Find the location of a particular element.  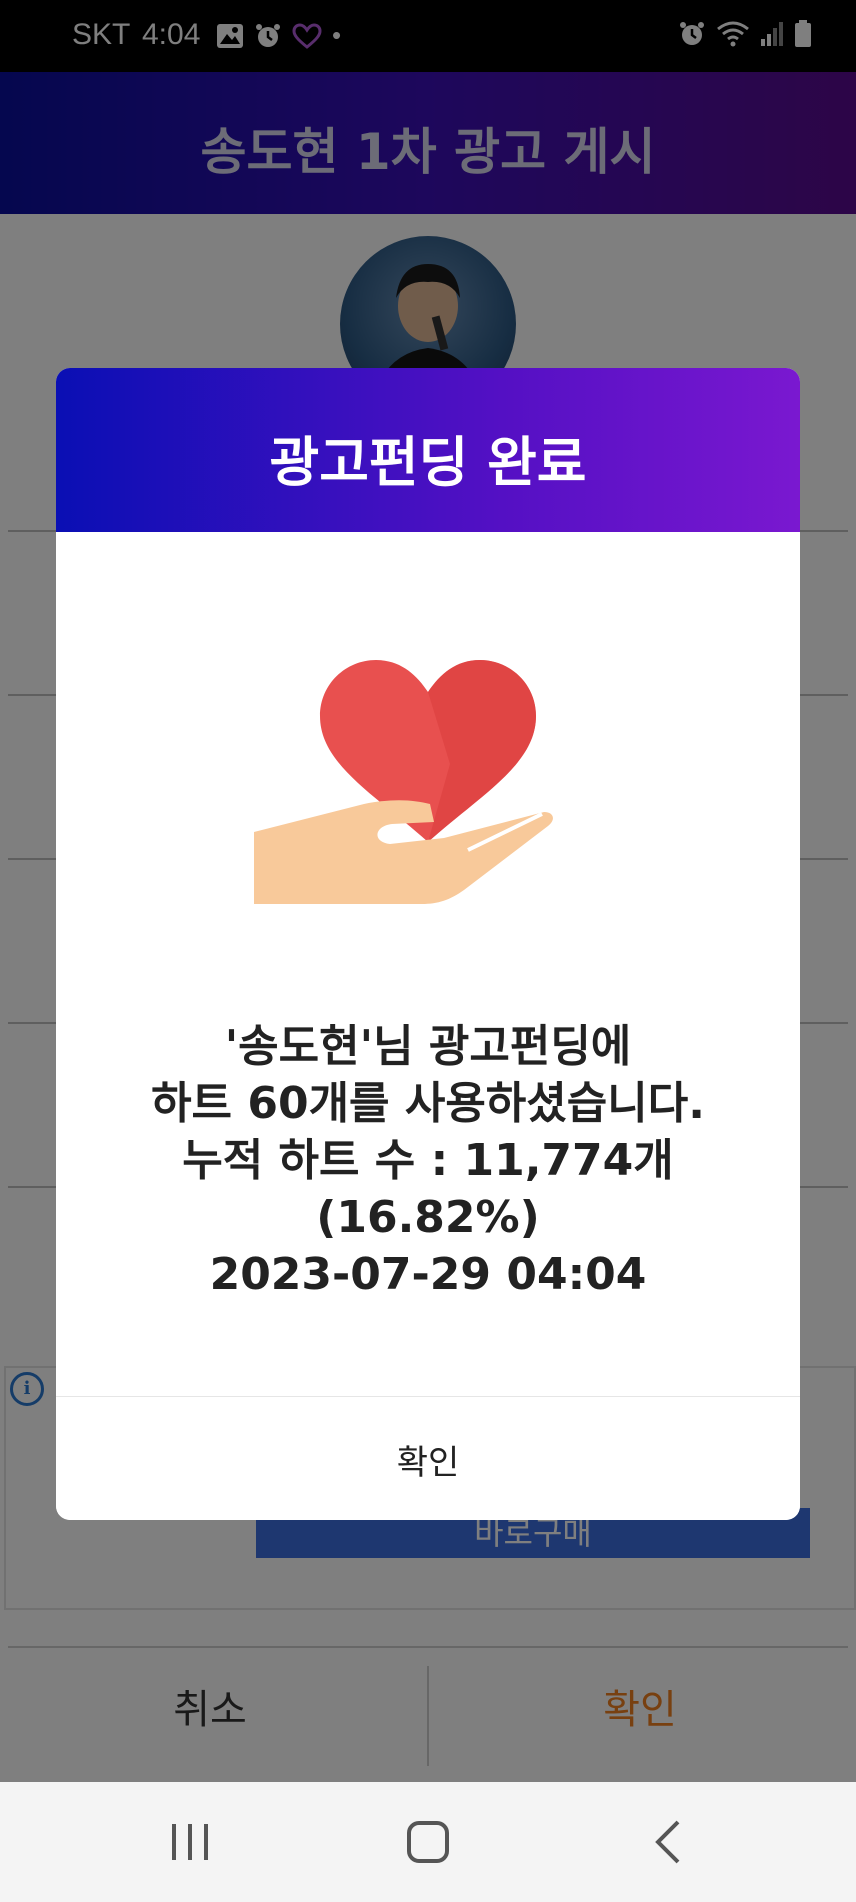

message-timestamp: 2023-07-29 04:04 is located at coordinates (428, 1274).